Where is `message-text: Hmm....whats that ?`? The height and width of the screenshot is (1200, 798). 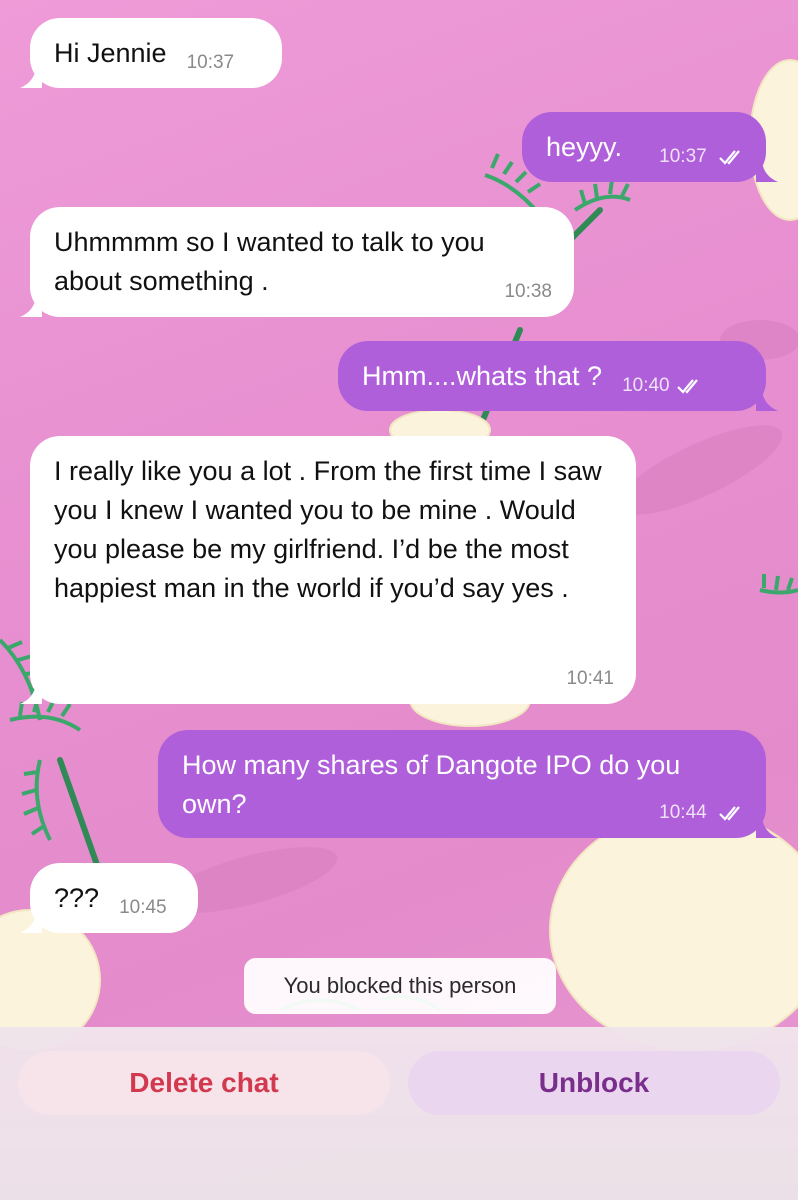 message-text: Hmm....whats that ? is located at coordinates (482, 376).